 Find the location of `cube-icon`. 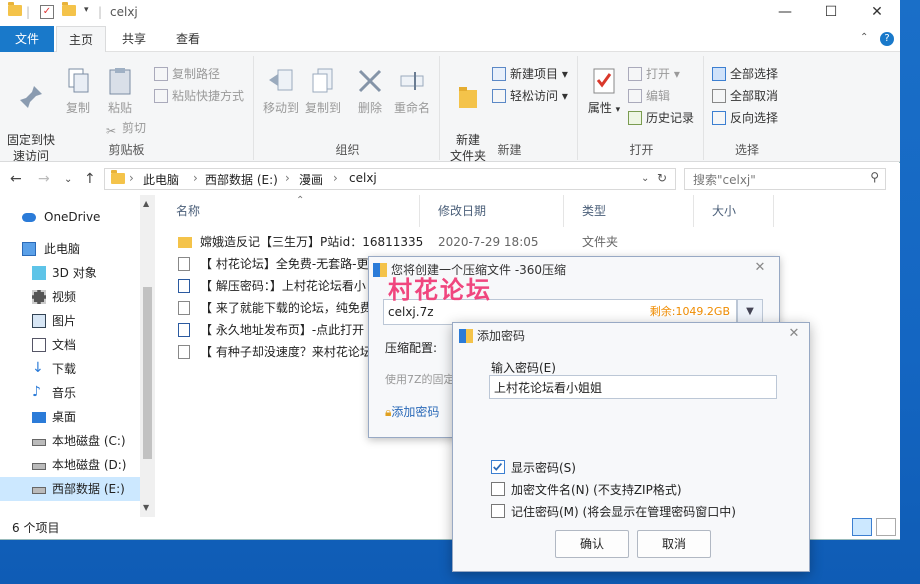

cube-icon is located at coordinates (39, 273).